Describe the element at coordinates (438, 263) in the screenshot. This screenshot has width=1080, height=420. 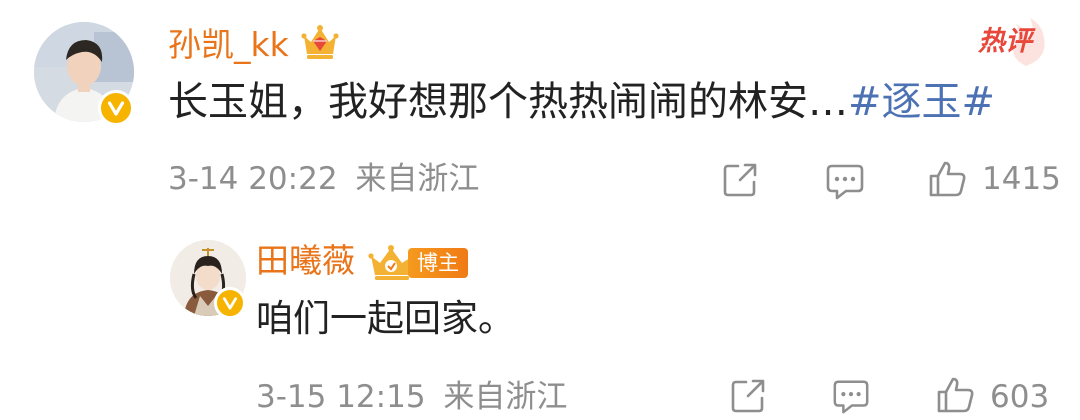
I see `blogger-label: 博主` at that location.